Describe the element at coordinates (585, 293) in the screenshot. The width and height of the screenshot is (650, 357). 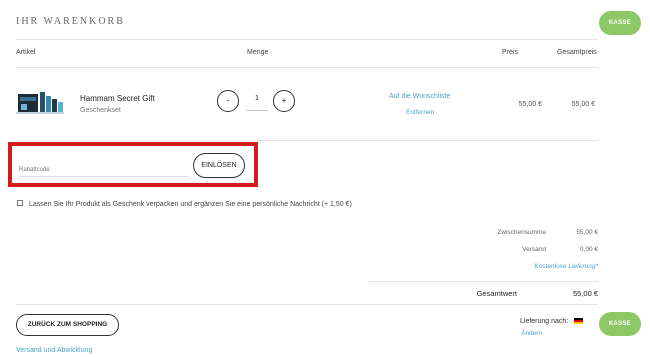
I see `grand-total-value: 55,00 €` at that location.